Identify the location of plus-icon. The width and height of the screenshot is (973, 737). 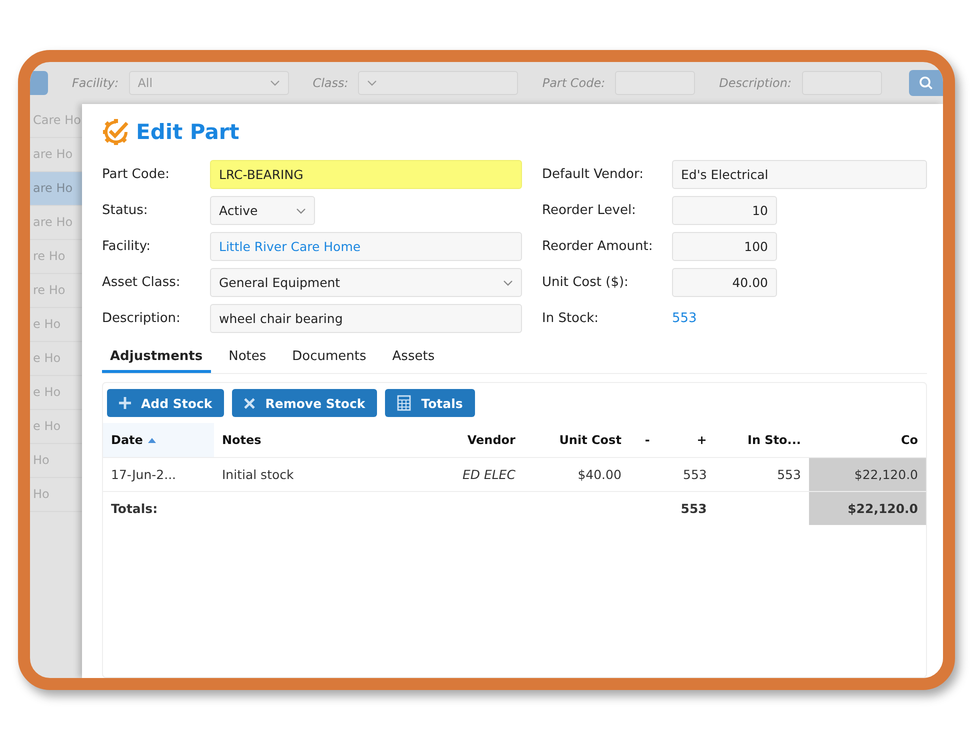
(125, 403).